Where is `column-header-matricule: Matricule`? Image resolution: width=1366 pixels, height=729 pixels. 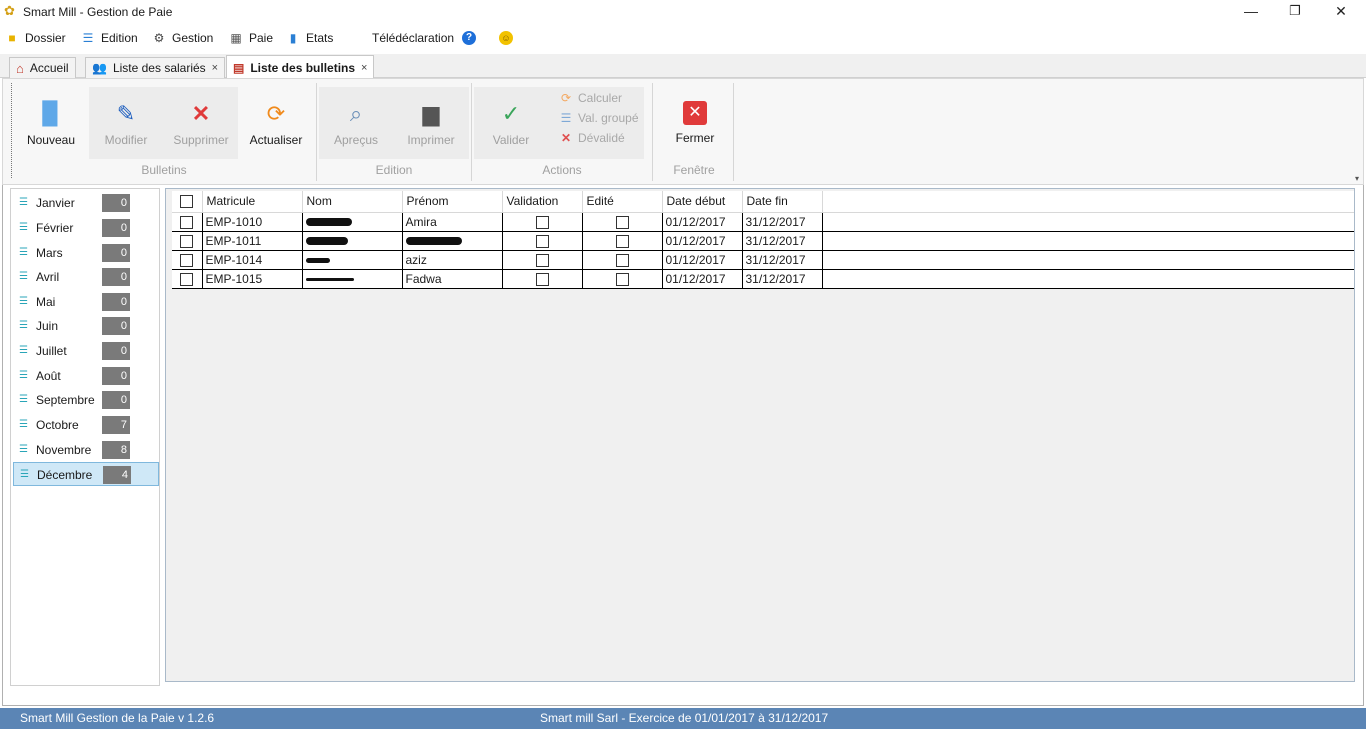 column-header-matricule: Matricule is located at coordinates (252, 202).